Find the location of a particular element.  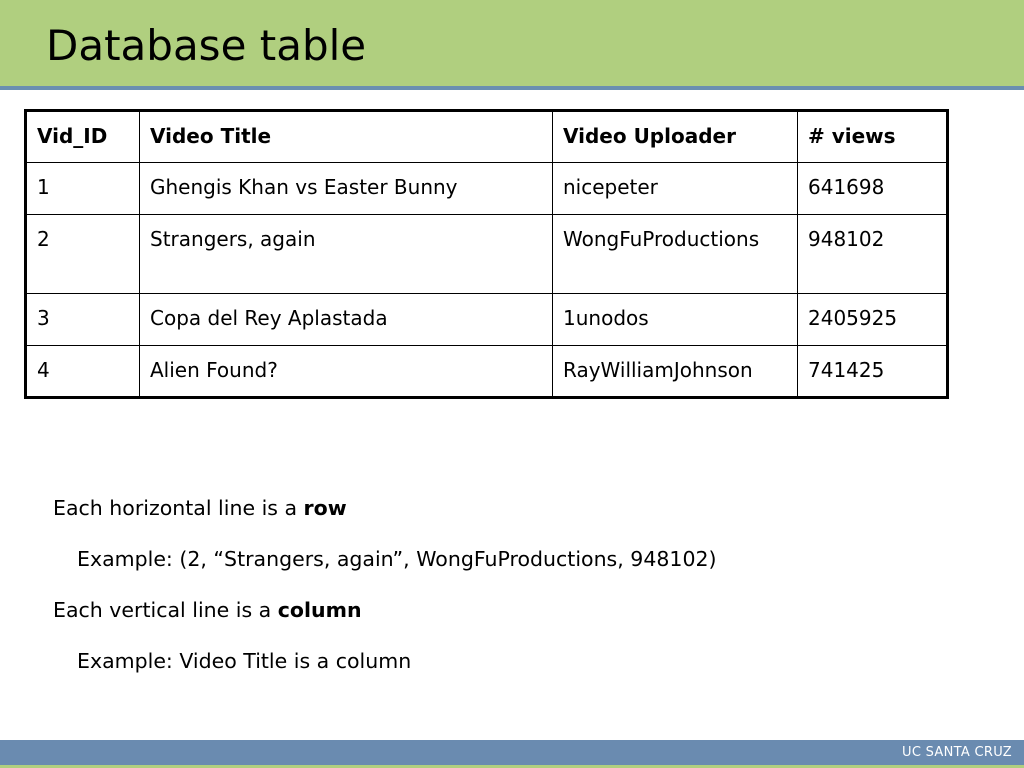

cell-views: 2405925 is located at coordinates (872, 319).